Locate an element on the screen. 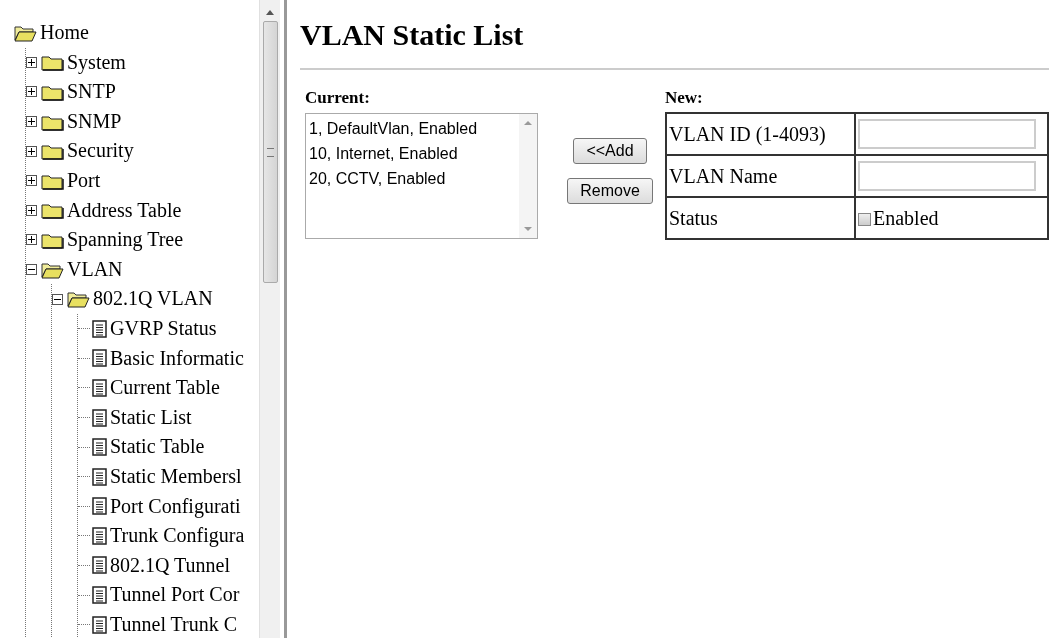 This screenshot has height=638, width=1049. tree-item: SNMP is located at coordinates (94, 121).